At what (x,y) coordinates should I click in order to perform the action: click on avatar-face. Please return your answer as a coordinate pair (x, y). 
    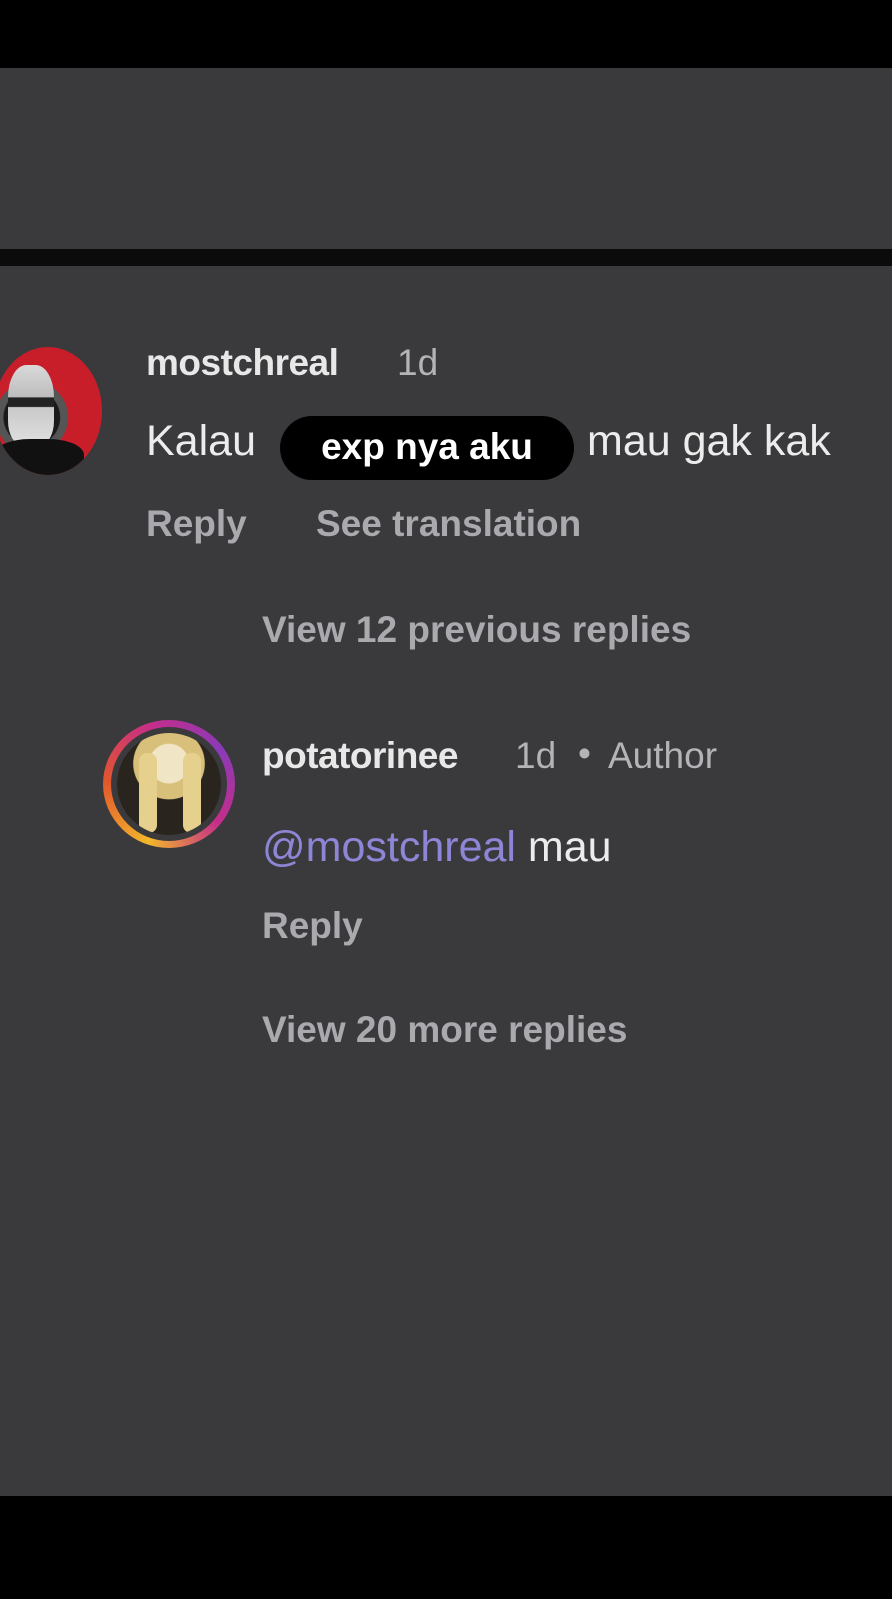
    Looking at the image, I should click on (31, 405).